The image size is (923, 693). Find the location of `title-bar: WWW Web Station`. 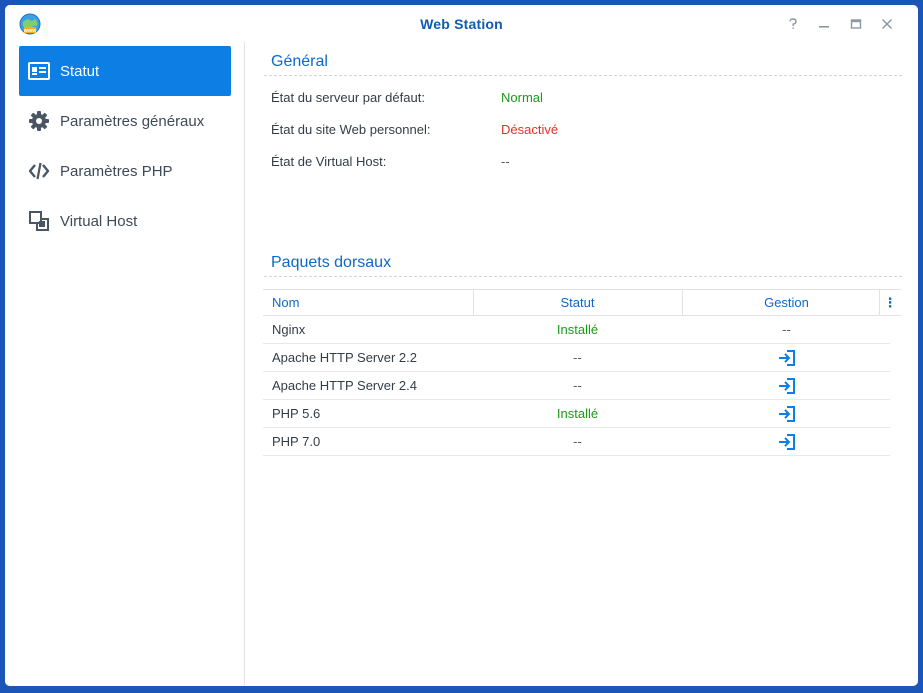

title-bar: WWW Web Station is located at coordinates (461, 23).